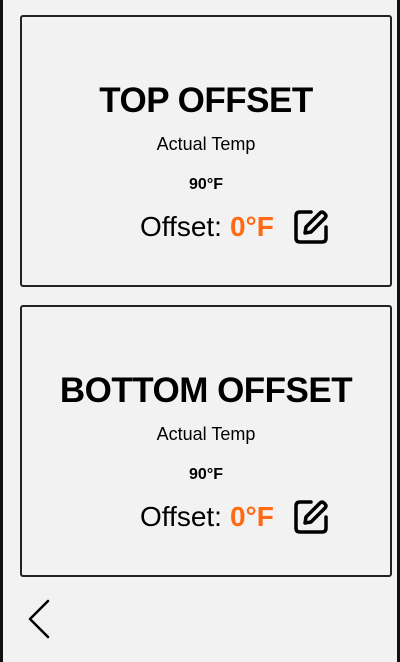 This screenshot has width=400, height=662. I want to click on top-offset-value: 0°F, so click(251, 226).